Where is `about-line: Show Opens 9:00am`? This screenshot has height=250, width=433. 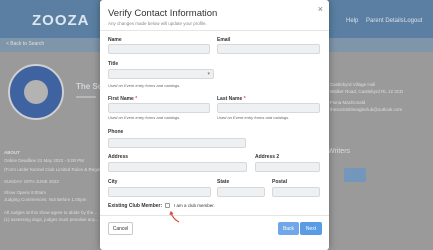 about-line: Show Opens 9:00am is located at coordinates (25, 192).